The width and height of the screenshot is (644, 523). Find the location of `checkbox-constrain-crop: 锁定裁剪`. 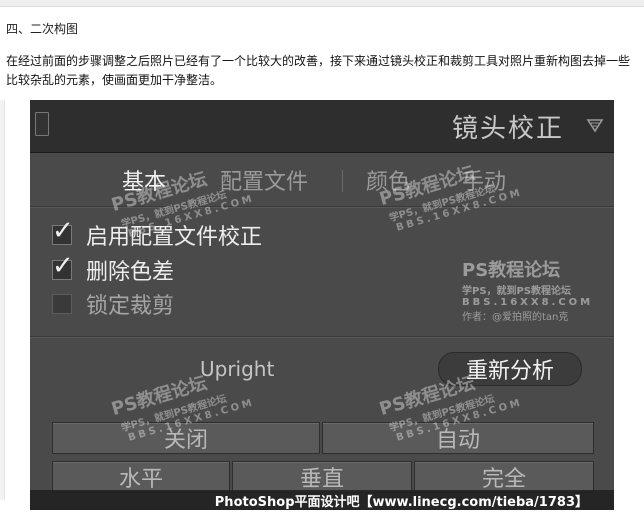

checkbox-constrain-crop: 锁定裁剪 is located at coordinates (113, 304).